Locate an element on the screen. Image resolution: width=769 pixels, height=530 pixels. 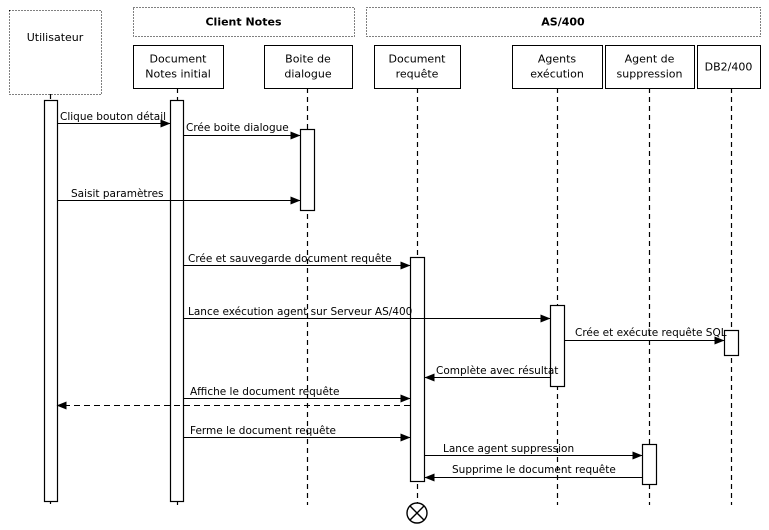
activation-bar-document-notes-initial is located at coordinates (177, 301).